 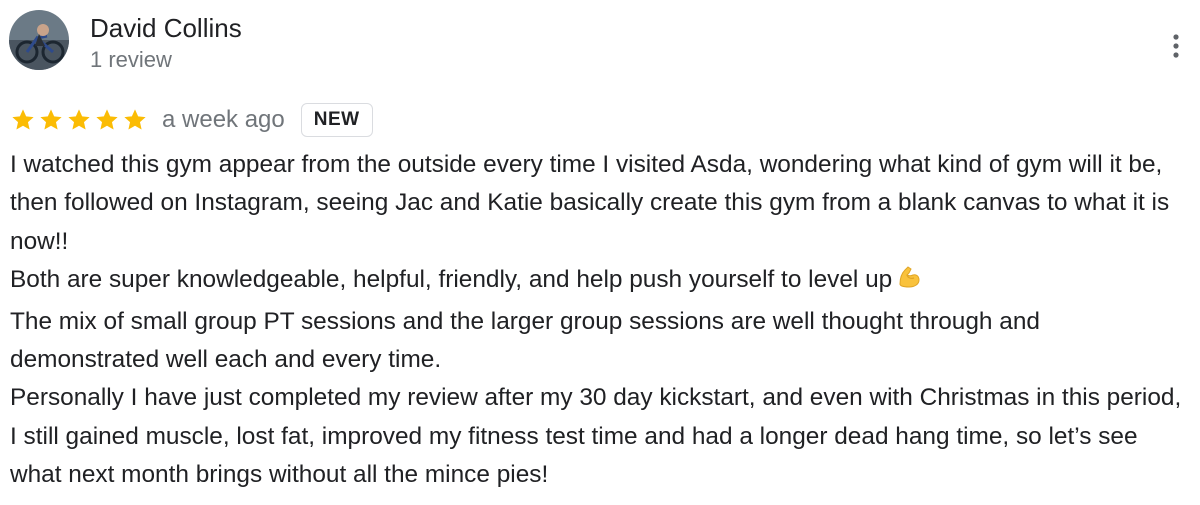 I want to click on more-vert-icon, so click(x=1176, y=46).